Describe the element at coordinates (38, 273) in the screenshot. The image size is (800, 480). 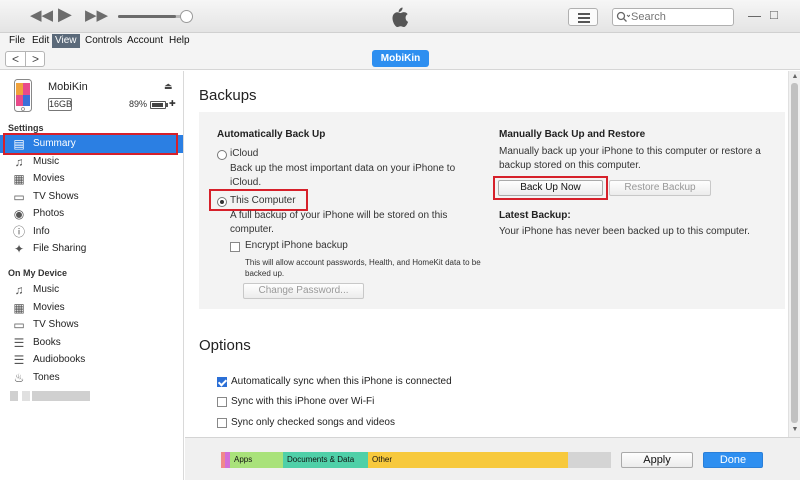
I see `on-my-device-section-label: On My Device` at that location.